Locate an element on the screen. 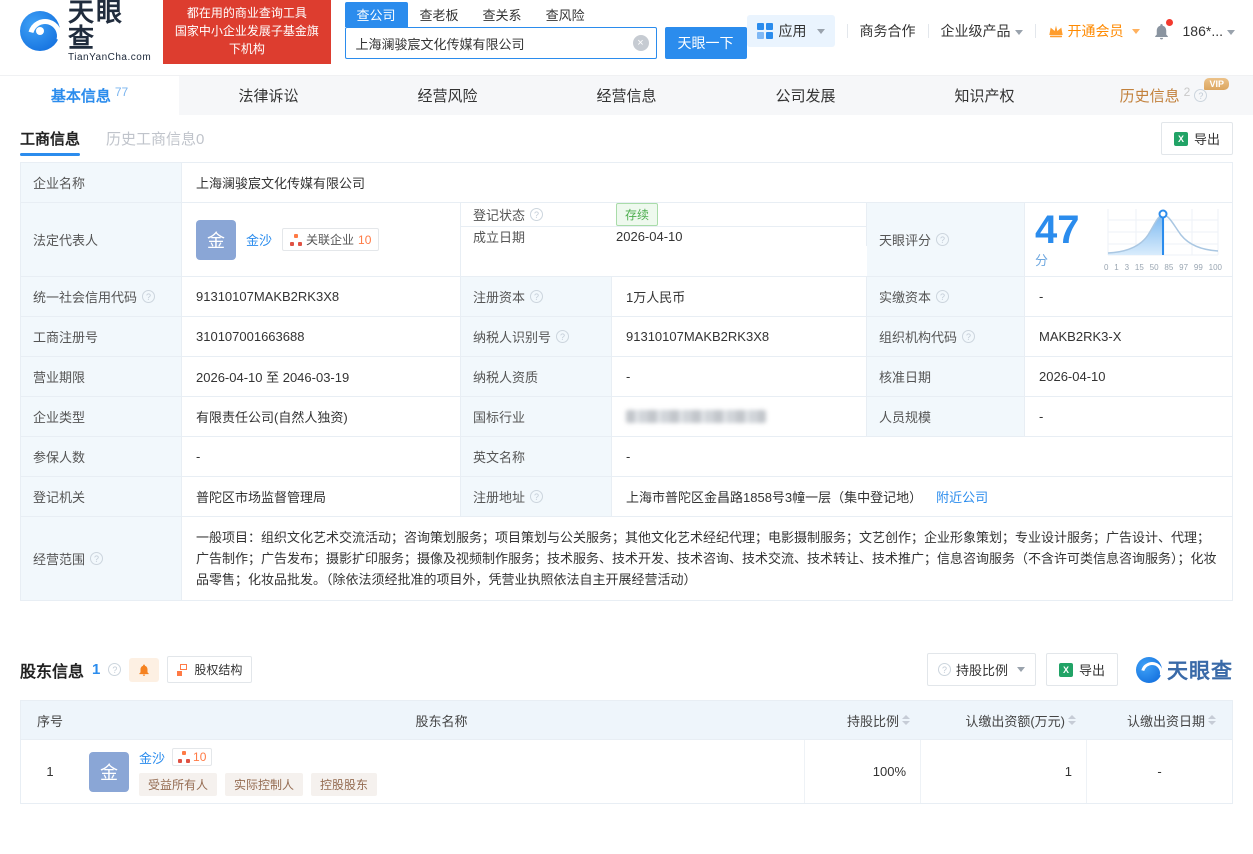 This screenshot has width=1253, height=854. row-insured: 参保人数 - 英文名称 - is located at coordinates (626, 457).